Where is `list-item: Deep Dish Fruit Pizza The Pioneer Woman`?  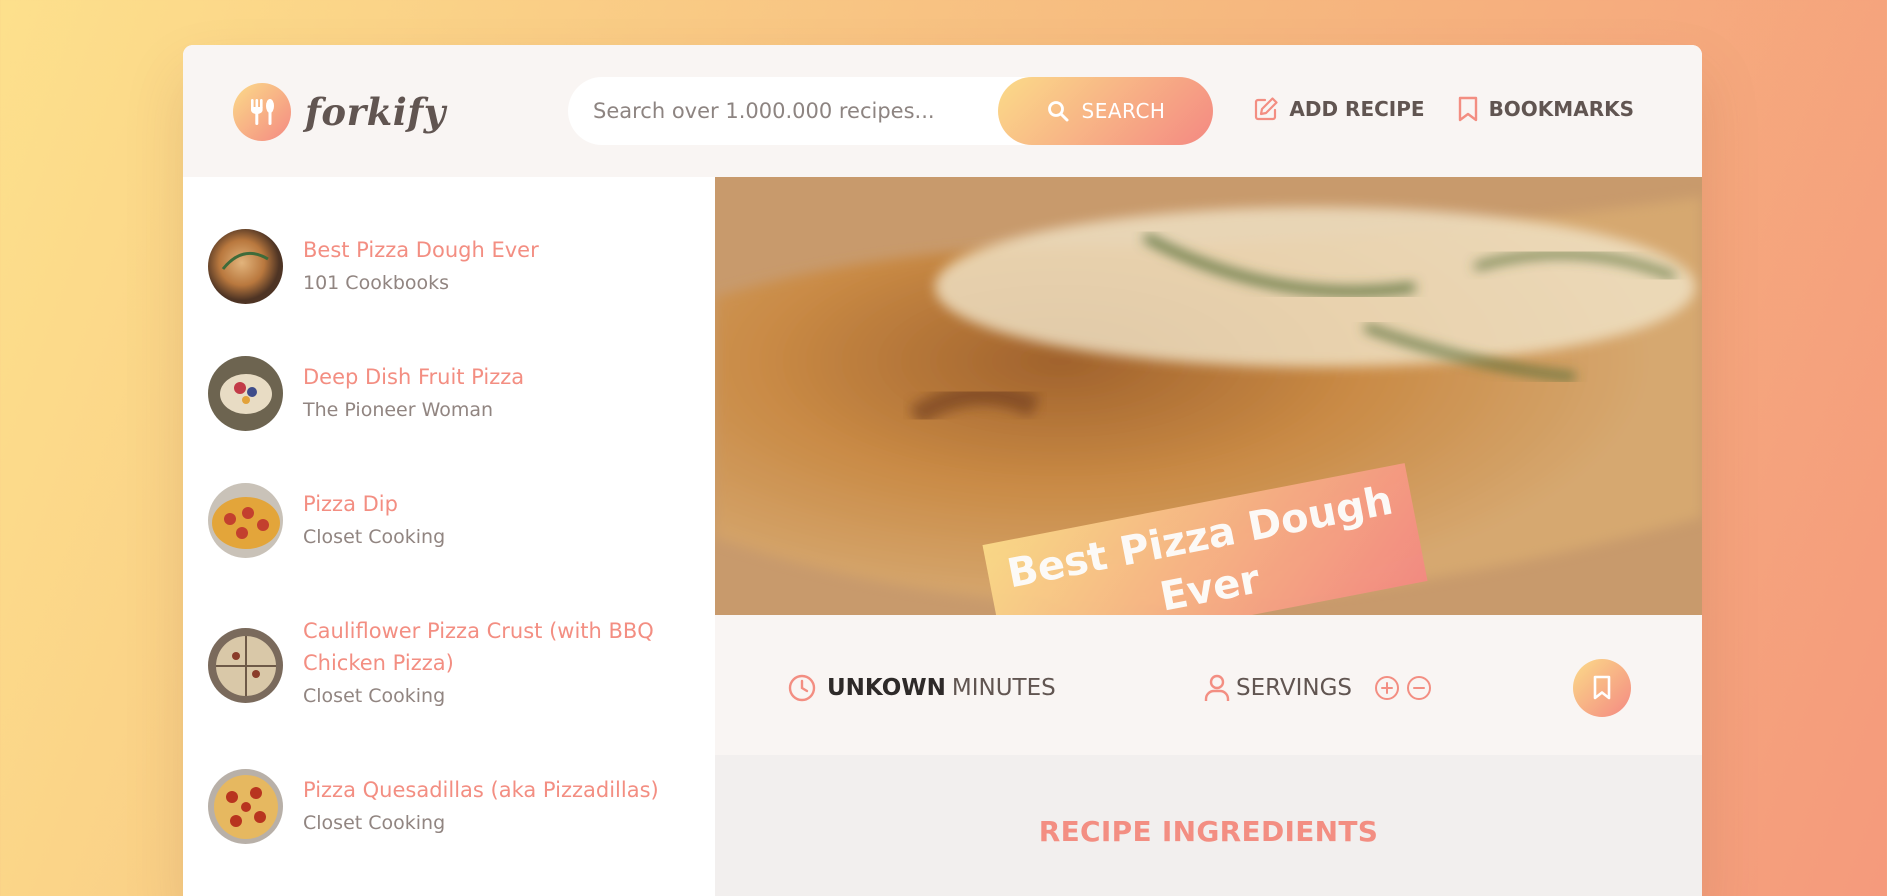 list-item: Deep Dish Fruit Pizza The Pioneer Woman is located at coordinates (435, 393).